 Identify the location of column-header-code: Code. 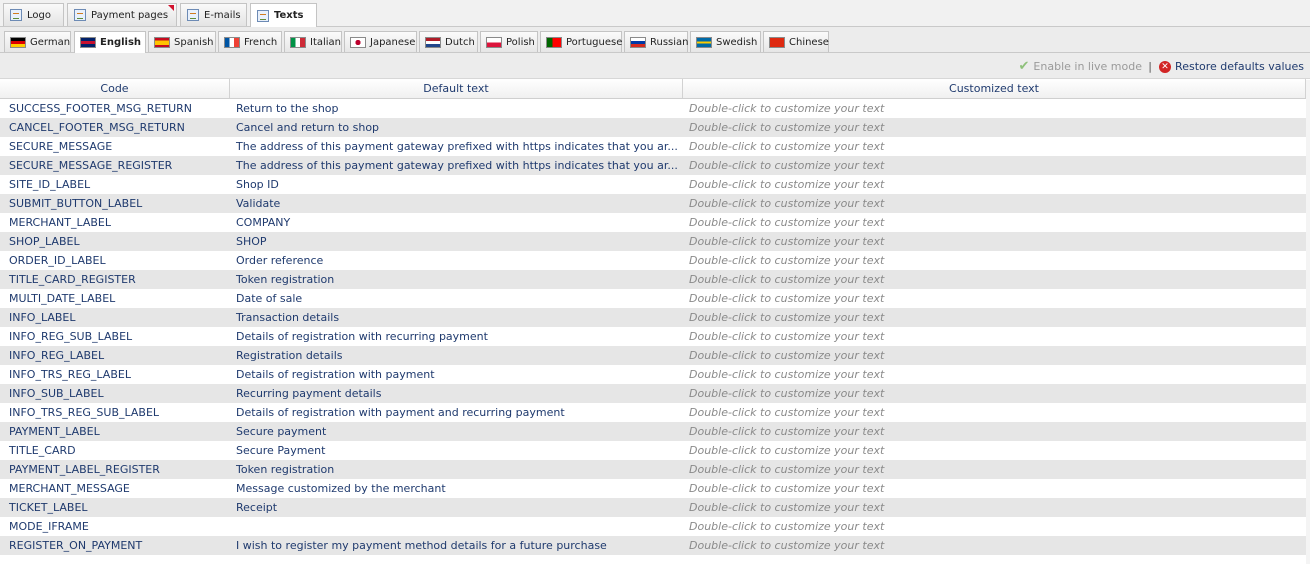
(115, 88).